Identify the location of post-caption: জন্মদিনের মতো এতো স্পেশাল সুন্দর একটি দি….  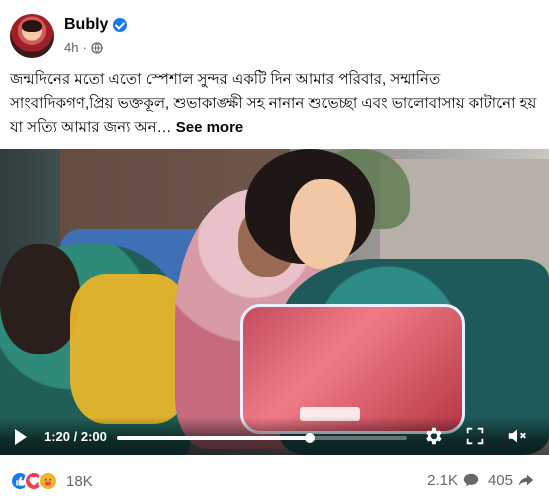
(275, 104).